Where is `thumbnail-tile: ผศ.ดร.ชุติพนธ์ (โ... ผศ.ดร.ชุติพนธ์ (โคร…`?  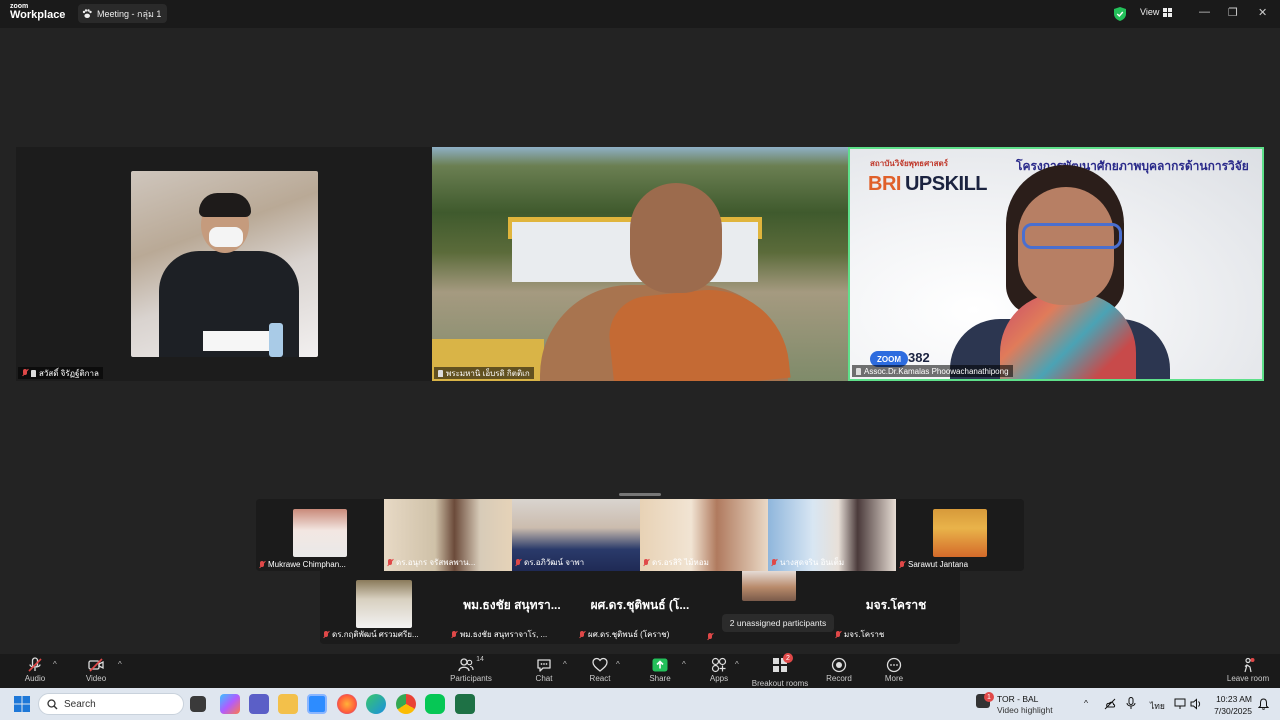 thumbnail-tile: ผศ.ดร.ชุติพนธ์ (โ... ผศ.ดร.ชุติพนธ์ (โคร… is located at coordinates (640, 607).